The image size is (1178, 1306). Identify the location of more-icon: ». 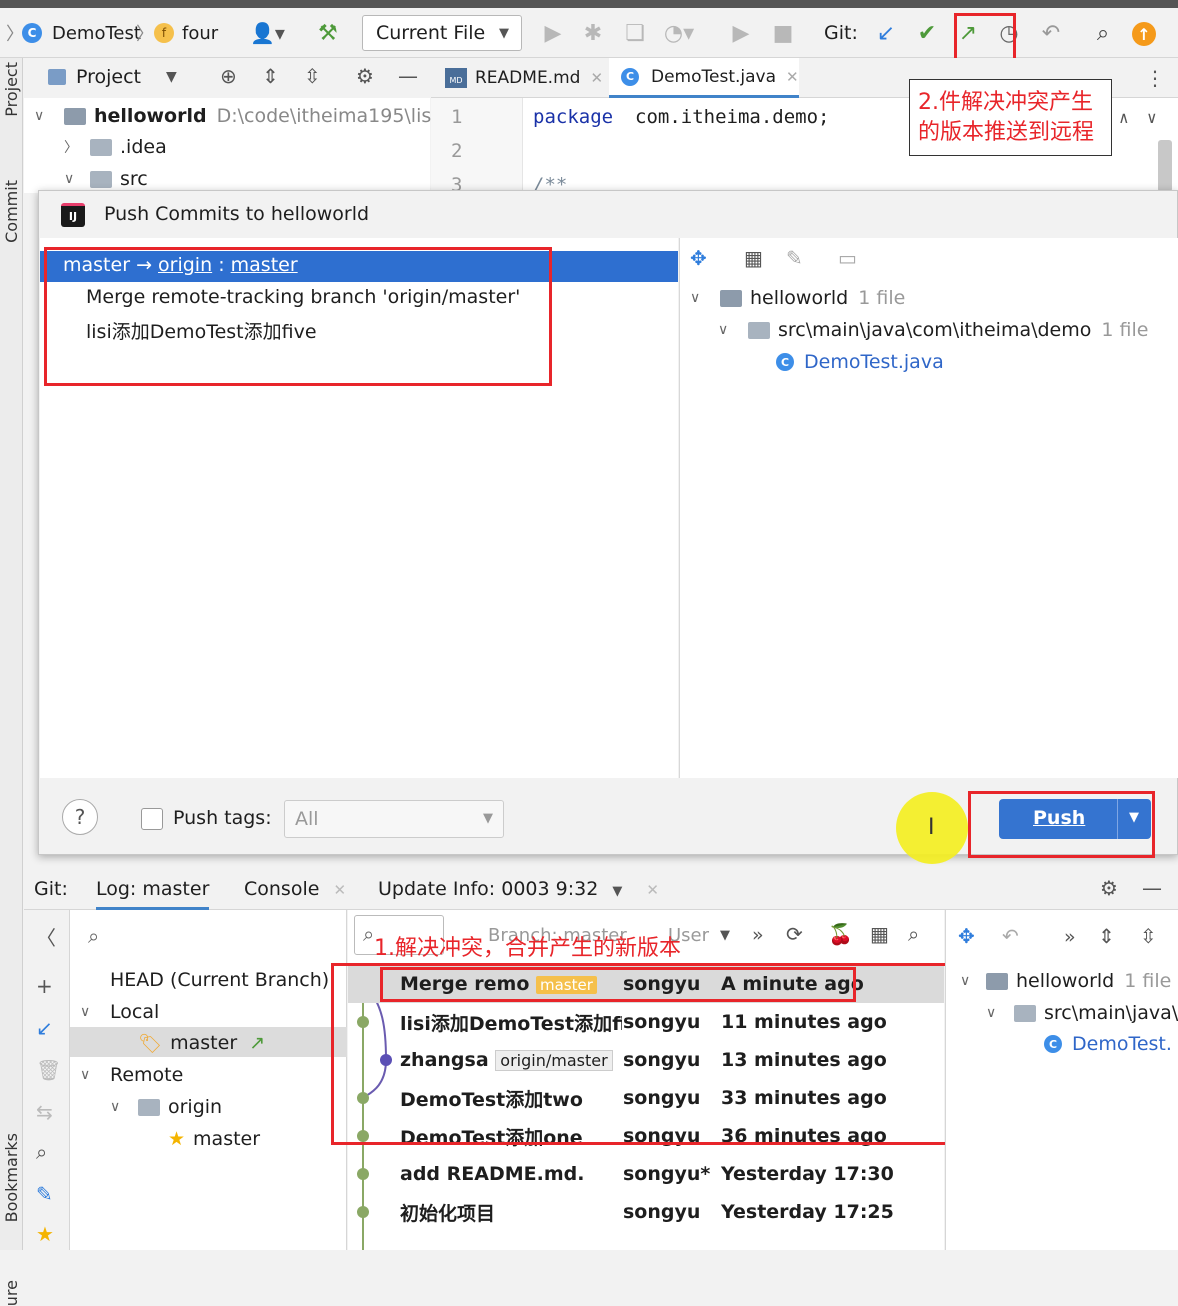
(1070, 937).